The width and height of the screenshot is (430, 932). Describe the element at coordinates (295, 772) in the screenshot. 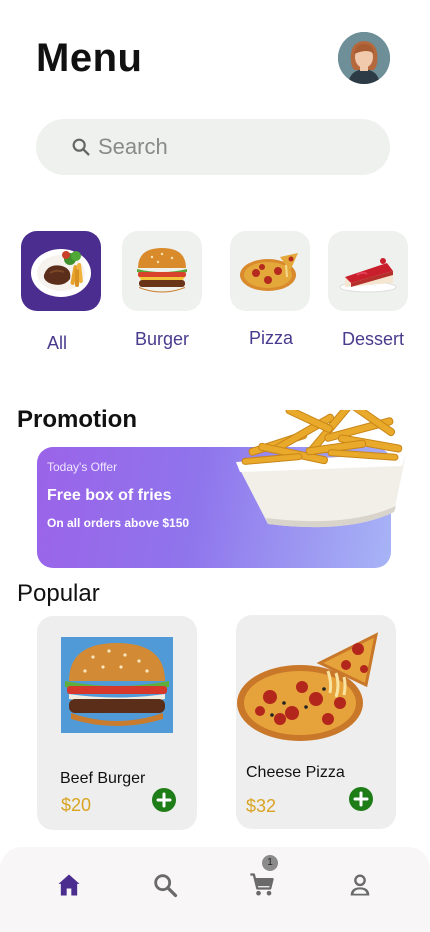

I see `product-name: Cheese Pizza` at that location.